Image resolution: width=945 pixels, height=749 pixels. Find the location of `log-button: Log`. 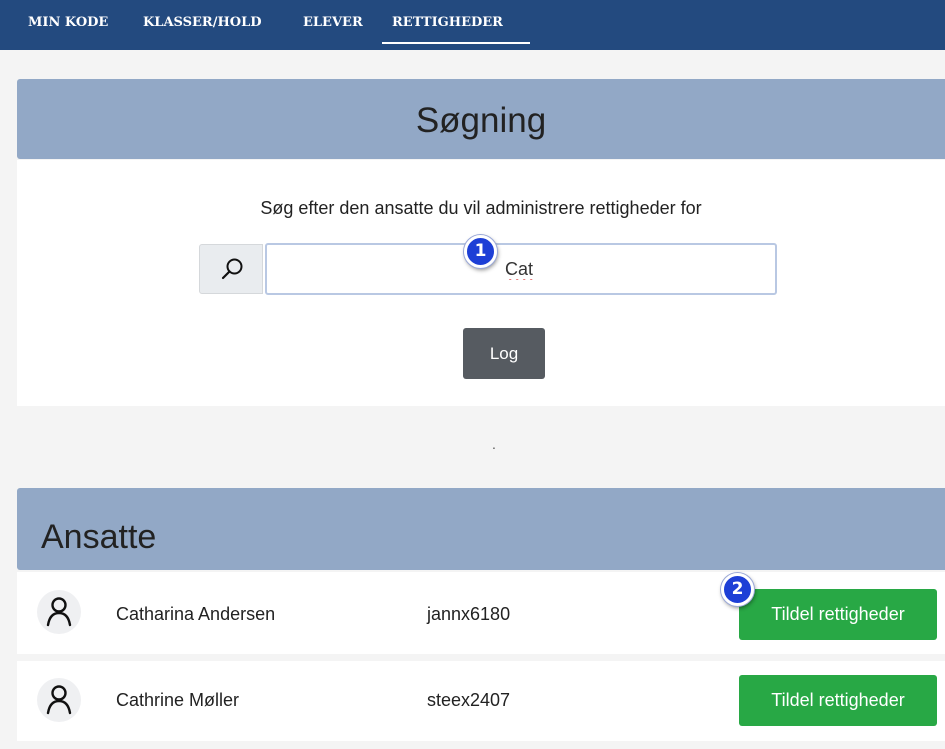

log-button: Log is located at coordinates (504, 353).